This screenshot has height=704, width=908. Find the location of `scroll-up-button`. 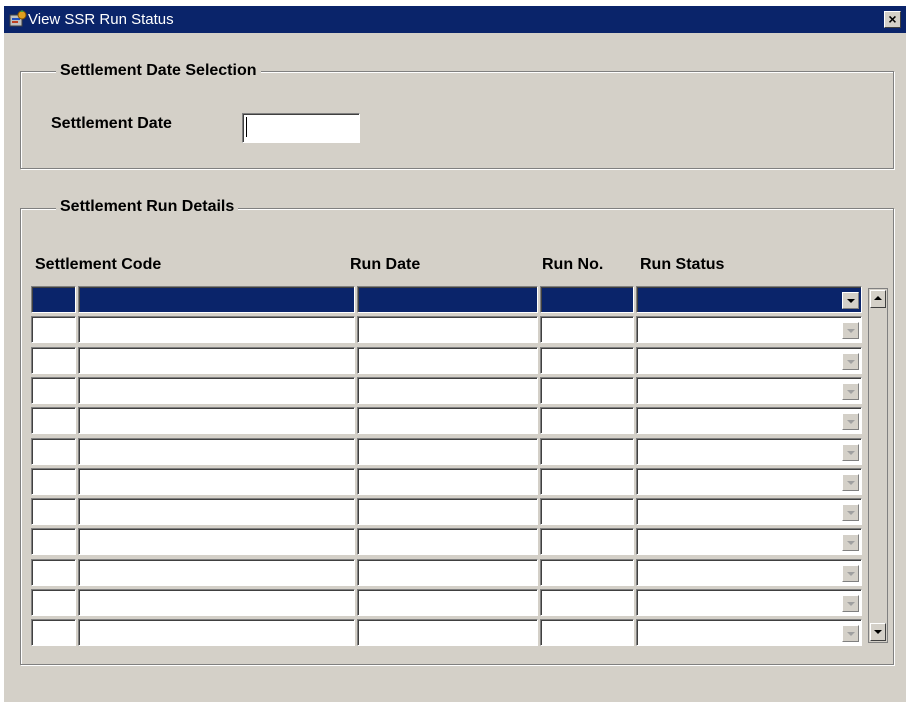

scroll-up-button is located at coordinates (878, 299).